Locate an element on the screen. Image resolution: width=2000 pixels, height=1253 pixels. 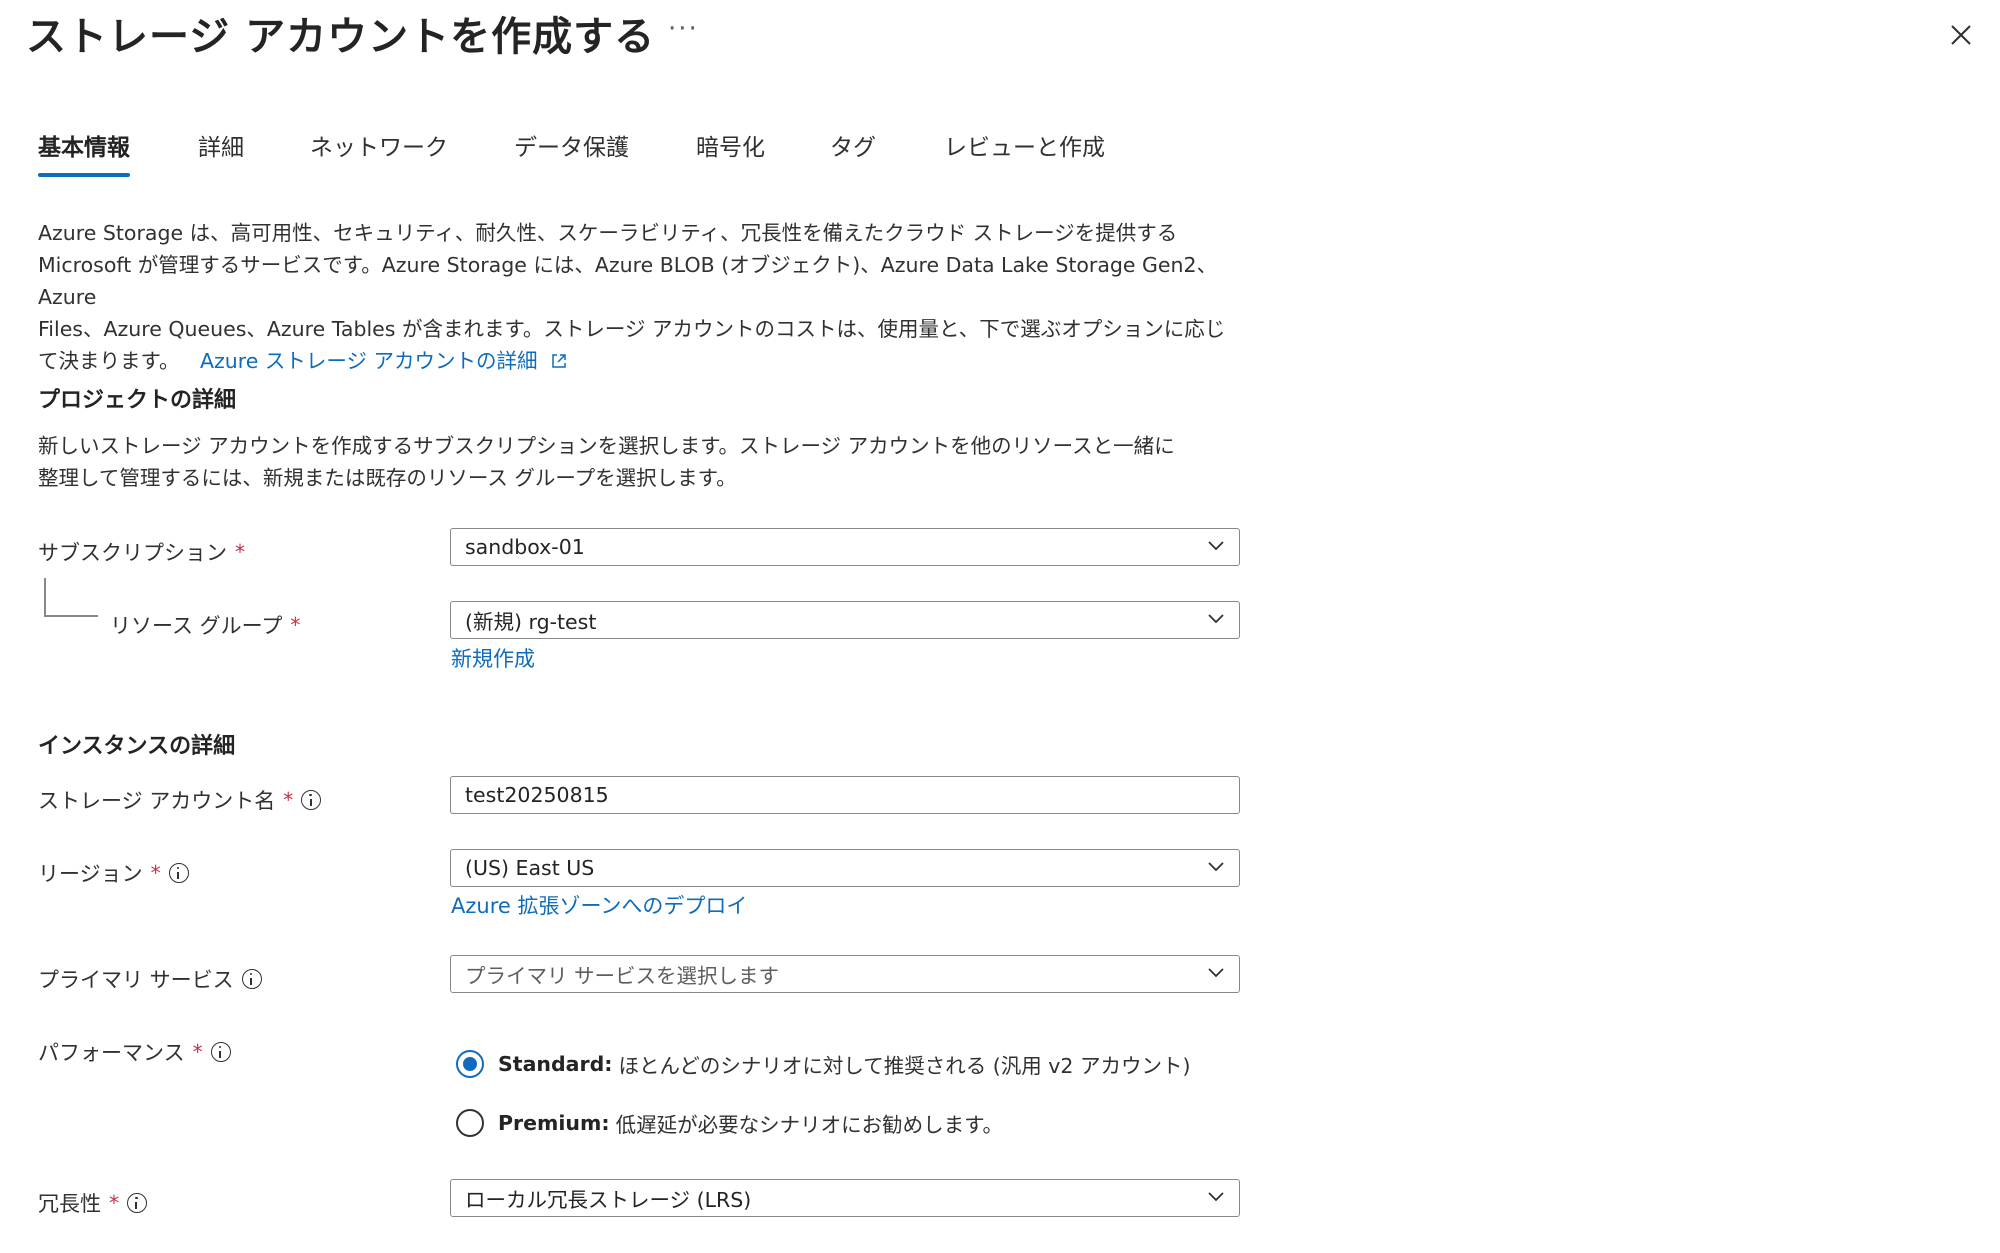
subscription-value: sandbox-01 is located at coordinates (525, 547).